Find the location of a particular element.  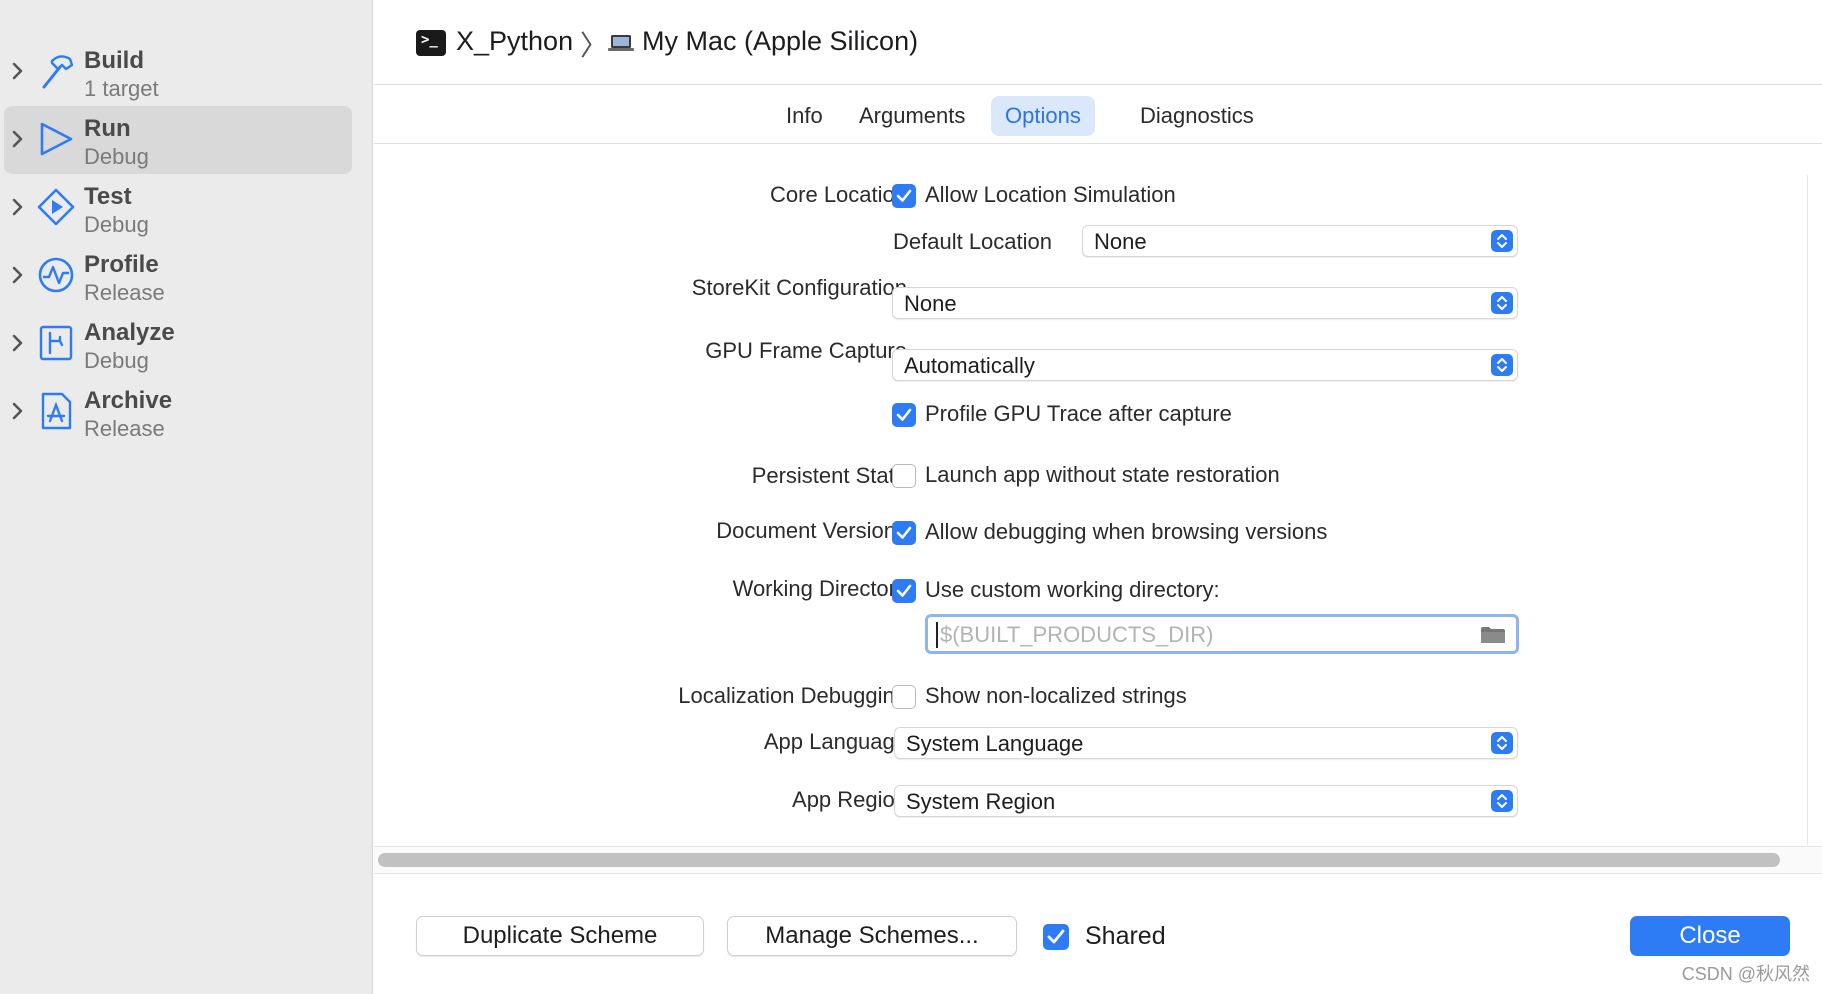

test-diamond-icon is located at coordinates (56, 207).